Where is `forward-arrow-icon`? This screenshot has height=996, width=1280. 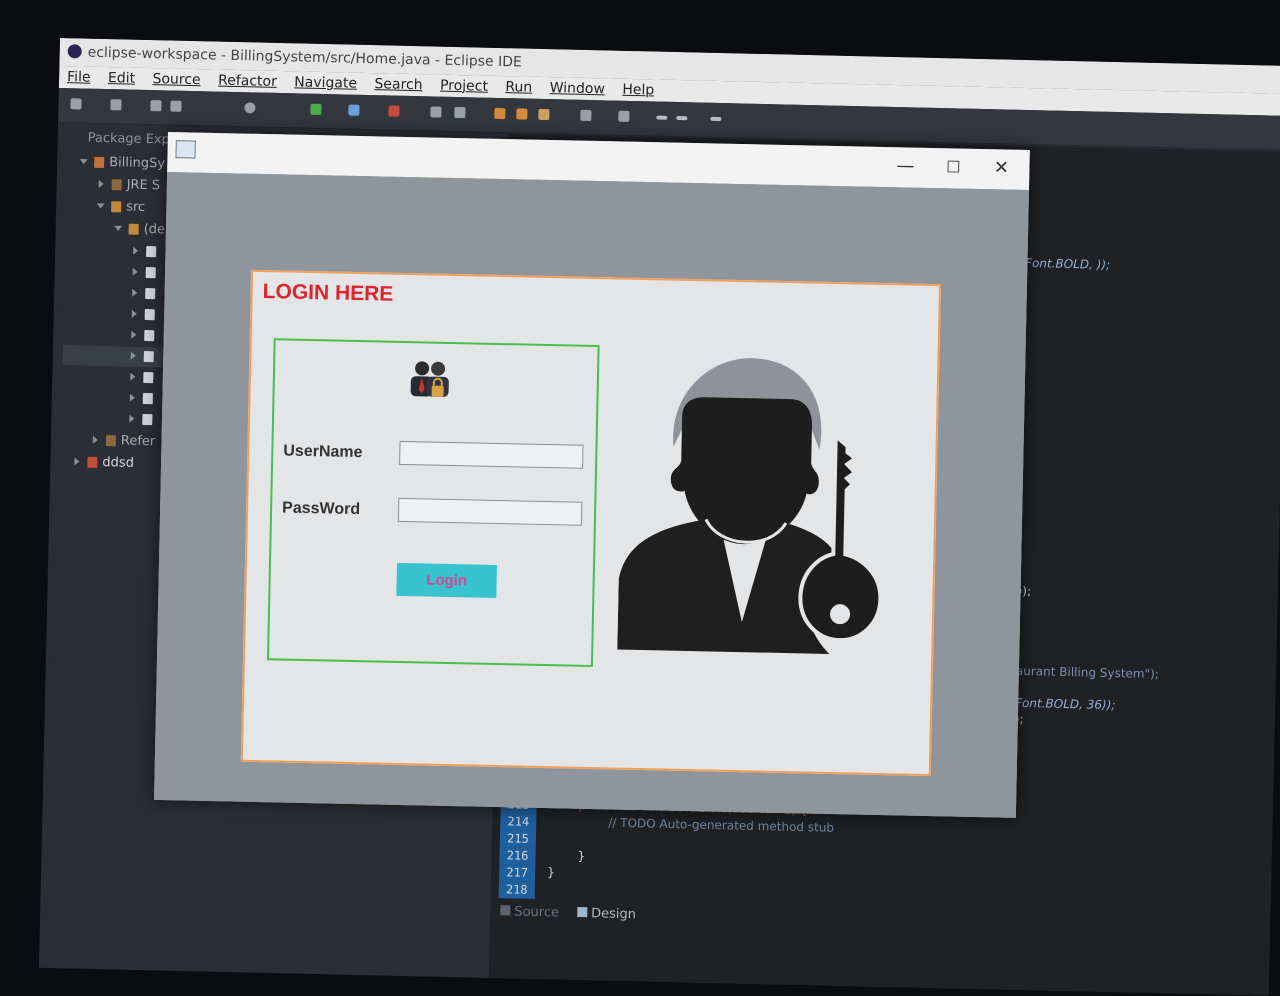
forward-arrow-icon is located at coordinates (716, 119).